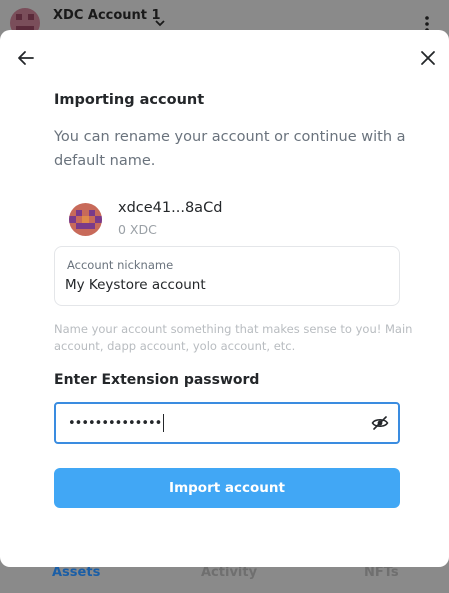 This screenshot has height=593, width=449. I want to click on nickname-field: Account nickname, so click(227, 276).